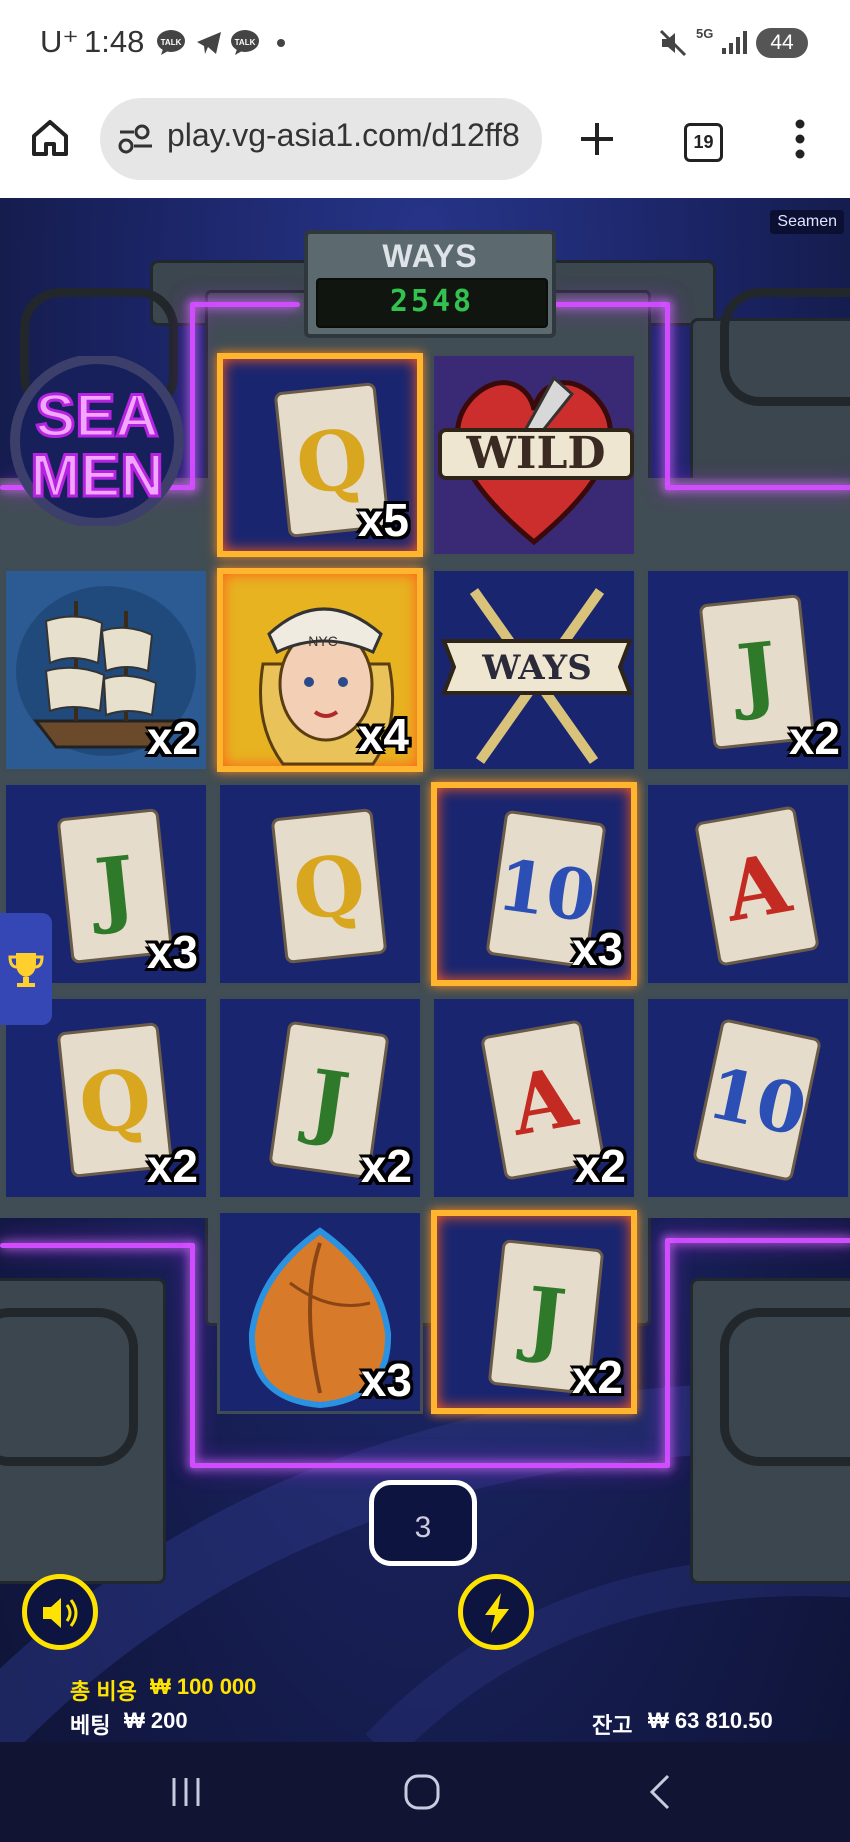 This screenshot has height=1842, width=850. Describe the element at coordinates (50, 138) in the screenshot. I see `home-icon` at that location.